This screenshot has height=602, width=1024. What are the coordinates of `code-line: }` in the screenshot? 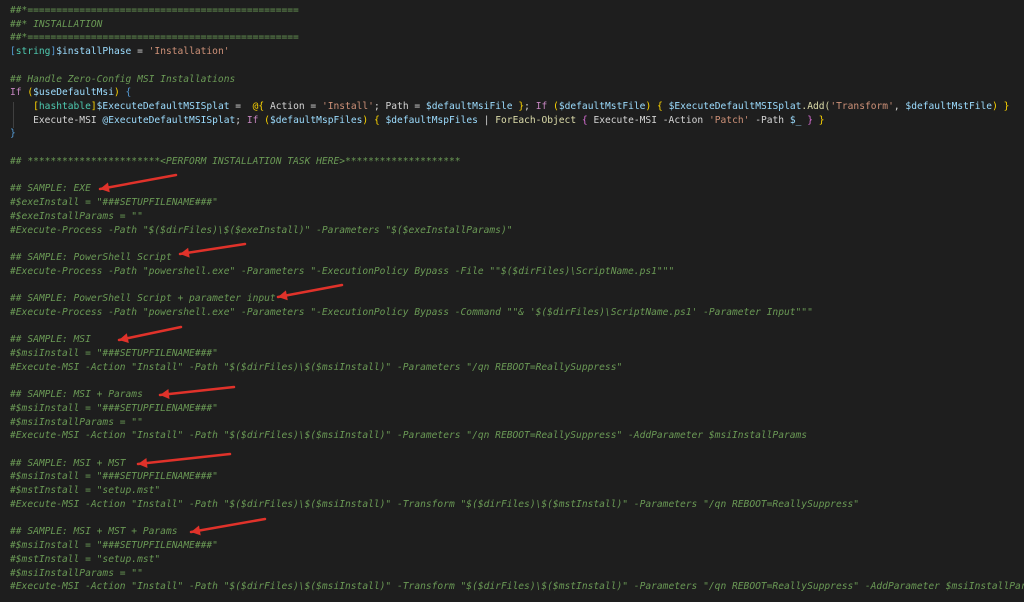 It's located at (13, 134).